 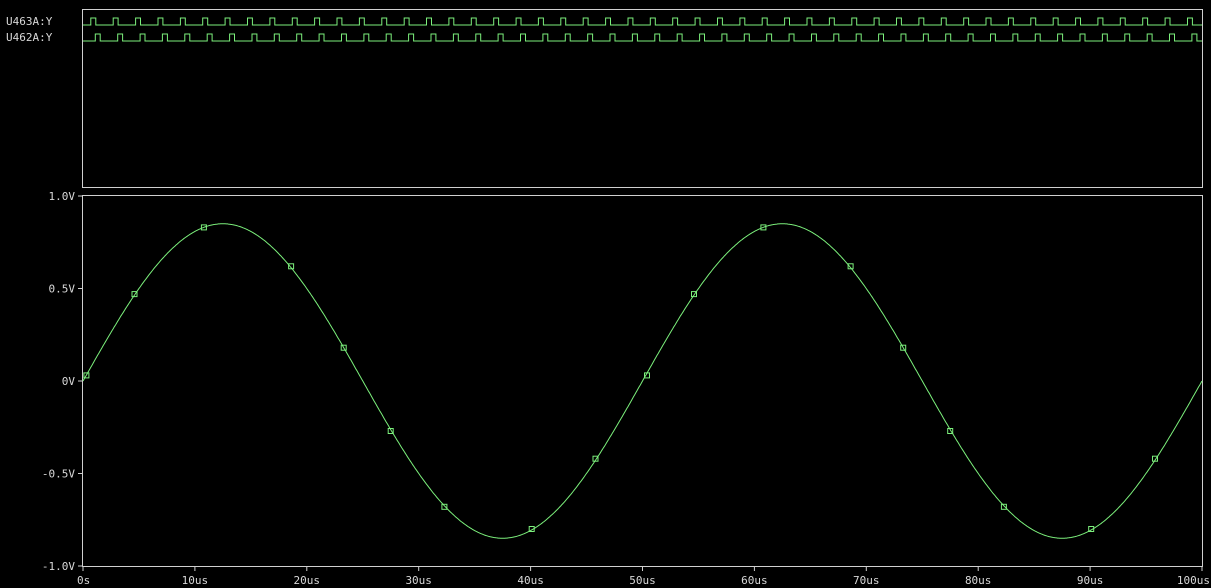 What do you see at coordinates (642, 580) in the screenshot?
I see `x-tick-label: 50us` at bounding box center [642, 580].